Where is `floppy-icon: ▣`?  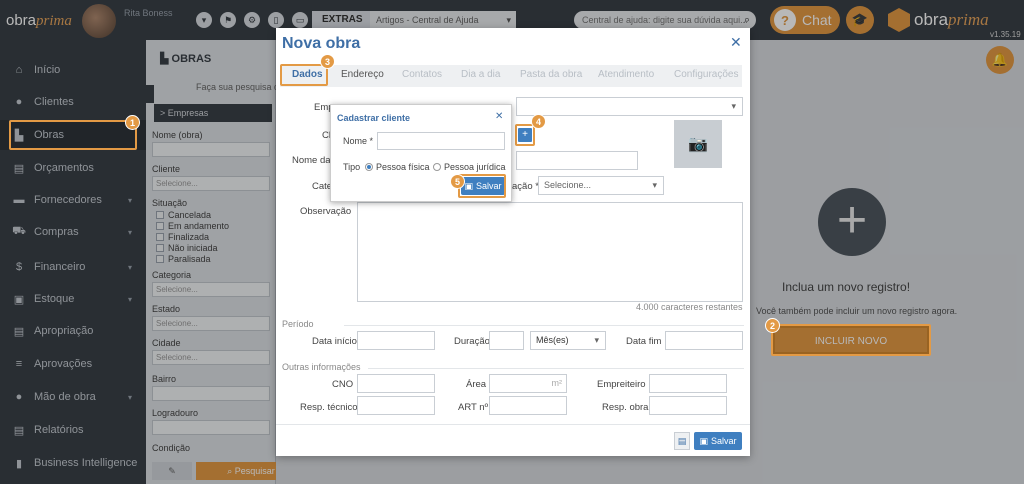 floppy-icon: ▣ is located at coordinates (703, 440).